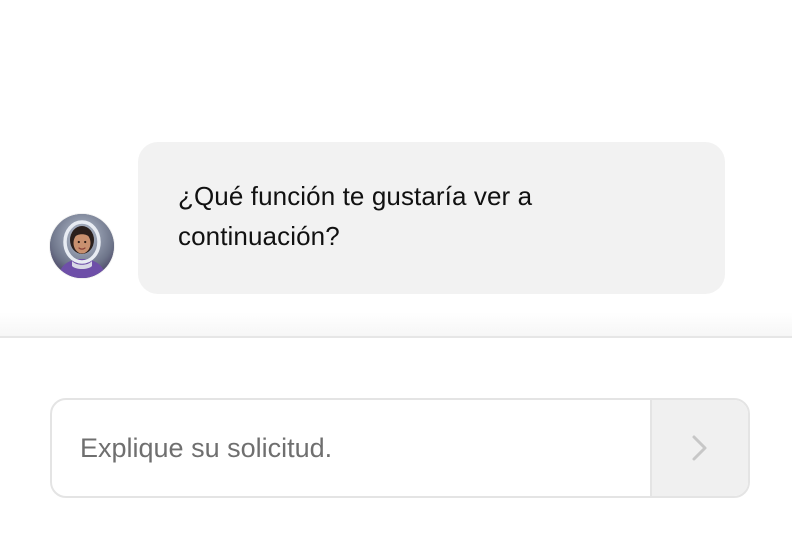 The width and height of the screenshot is (792, 554). I want to click on composer-shadow-band, so click(396, 324).